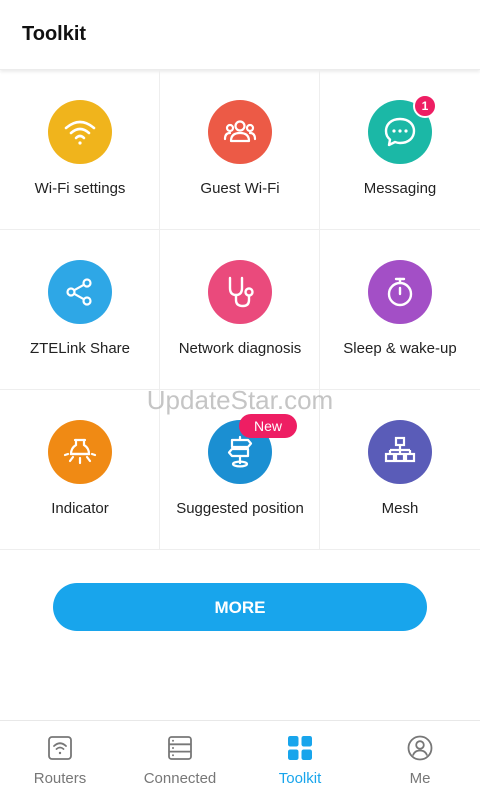  Describe the element at coordinates (268, 426) in the screenshot. I see `new-badge: New` at that location.